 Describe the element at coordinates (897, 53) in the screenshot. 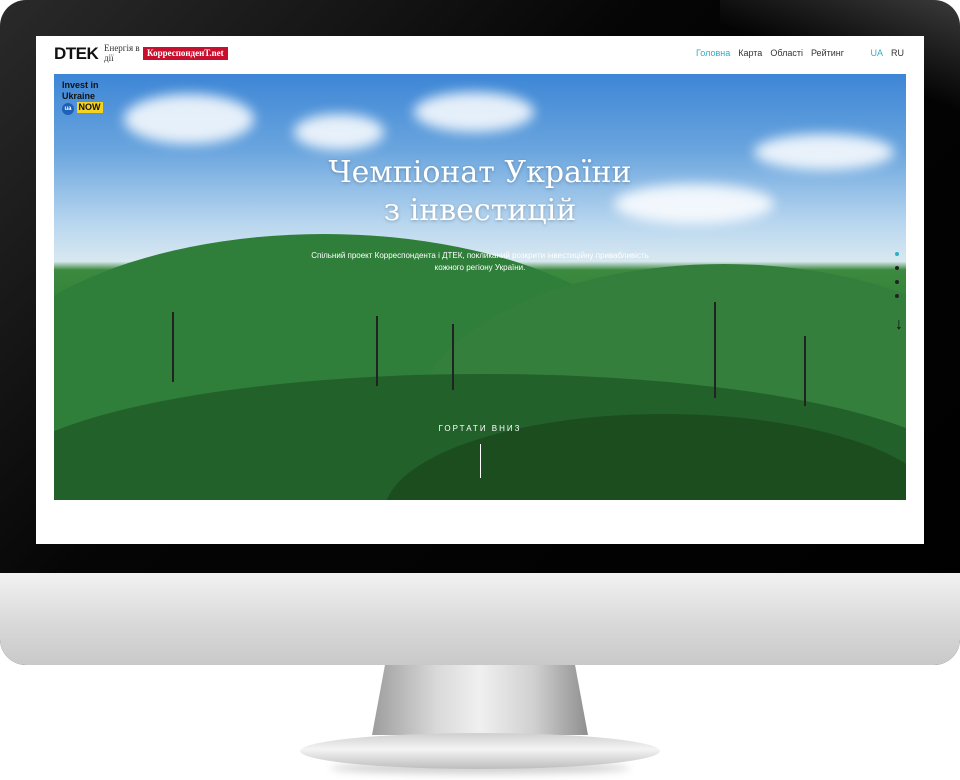

I see `lang-ru: RU` at that location.